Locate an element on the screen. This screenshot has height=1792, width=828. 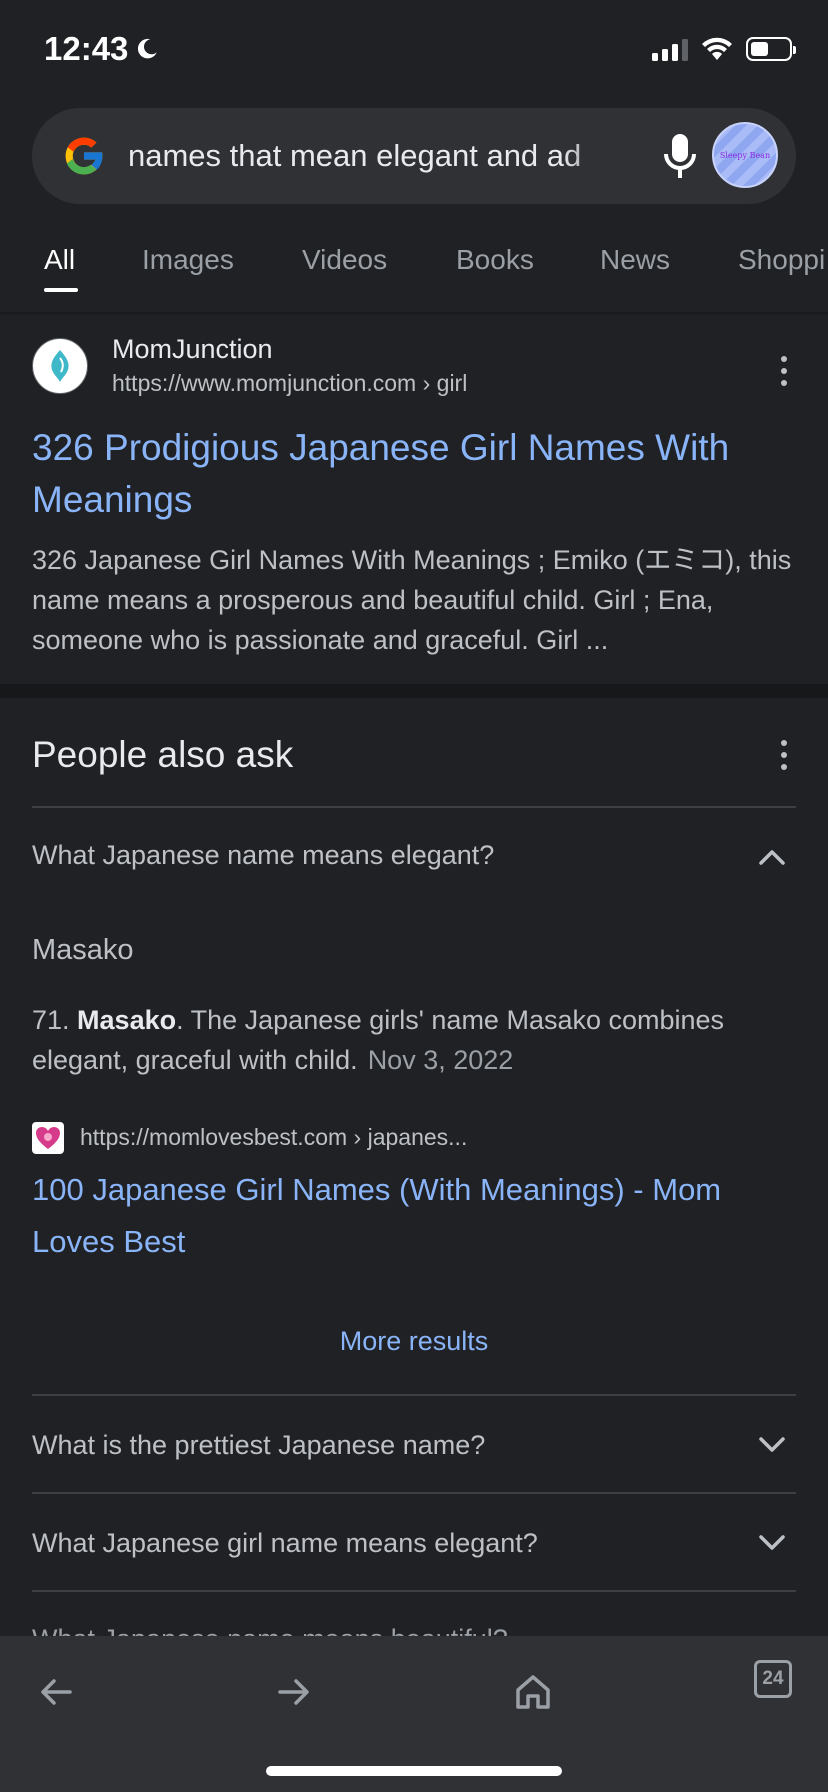
paa-question: What Japanese girl name means elegant? is located at coordinates (285, 1543).